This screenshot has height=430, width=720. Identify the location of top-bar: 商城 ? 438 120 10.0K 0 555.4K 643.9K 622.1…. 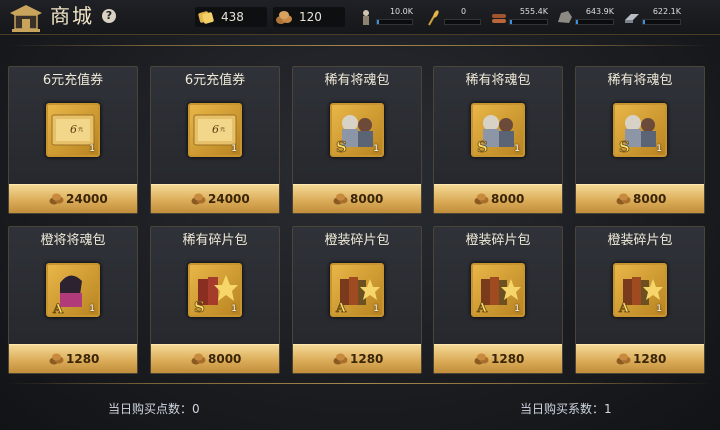
(360, 17).